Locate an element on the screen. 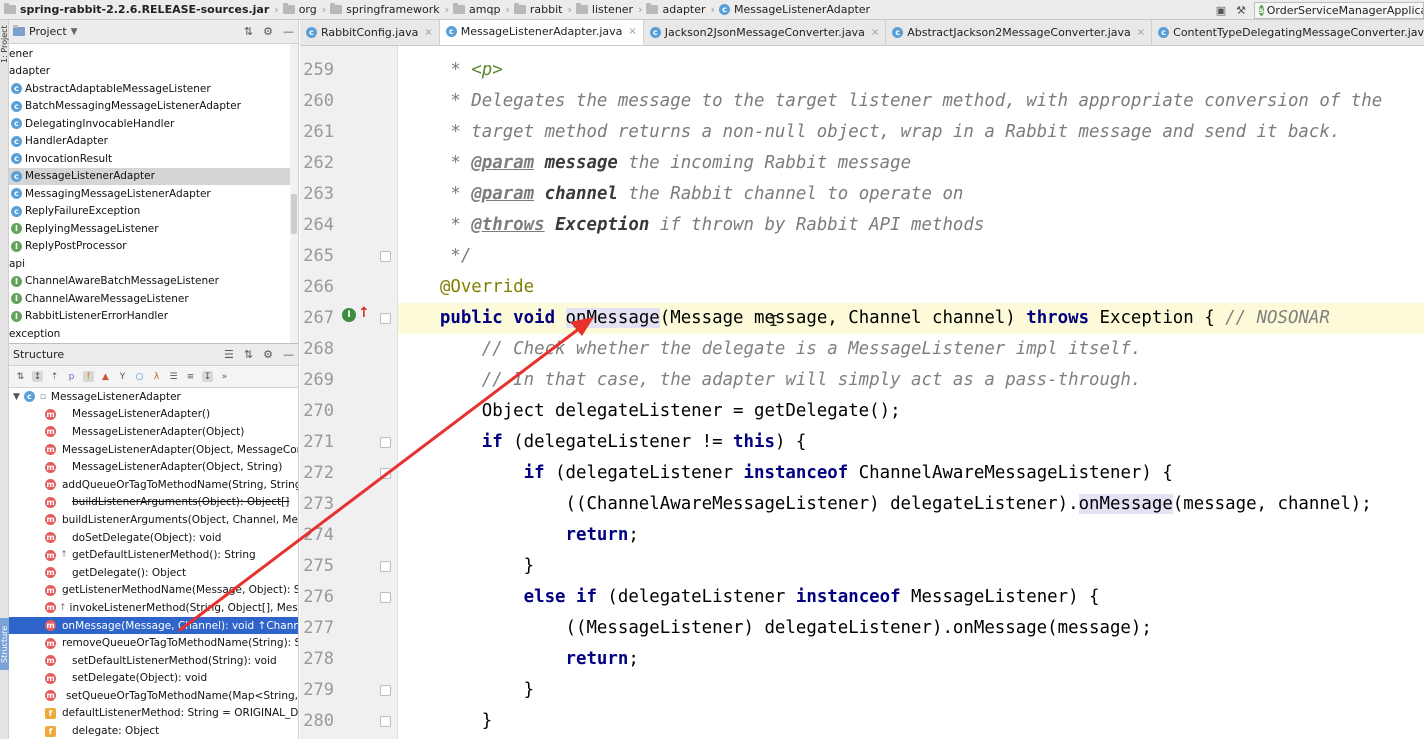 Image resolution: width=1424 pixels, height=739 pixels. run-configuration-dropdown: s OrderServiceManagerApplicati is located at coordinates (1339, 10).